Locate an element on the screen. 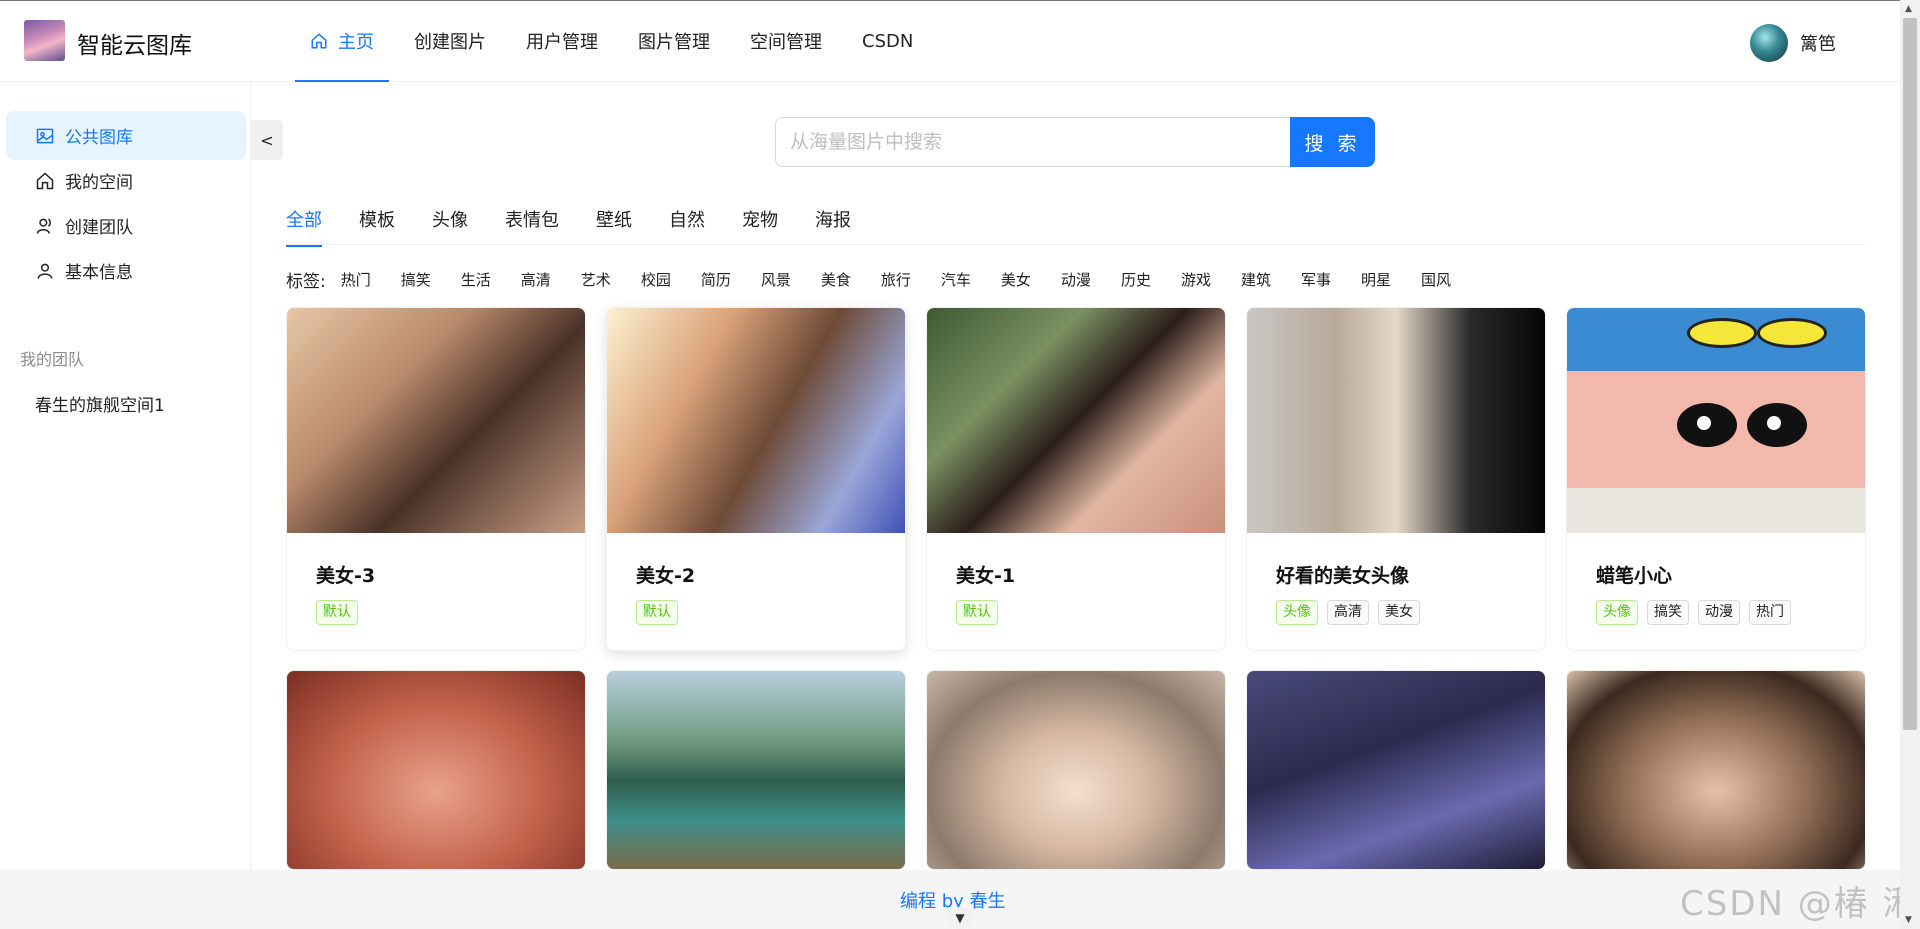 Image resolution: width=1920 pixels, height=929 pixels. card-tags: 头像 高清 美女 is located at coordinates (1410, 620).